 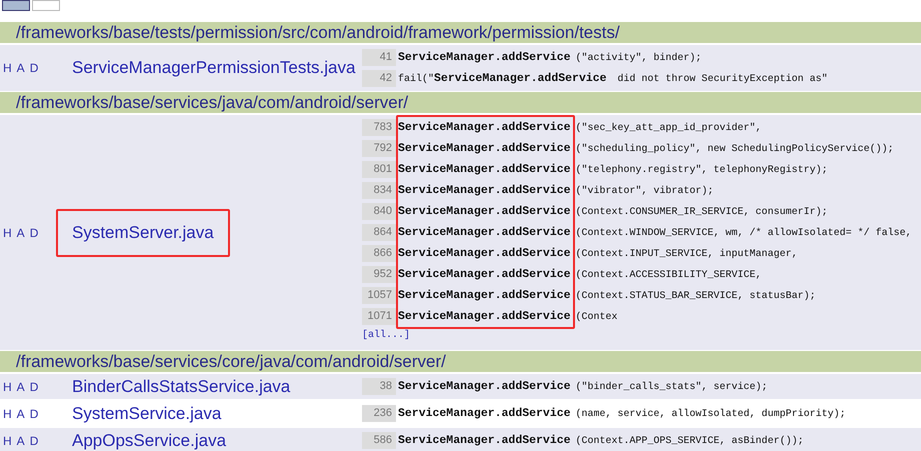 I want to click on code-line: ServiceManager.addService(Context.CONSUMER_IR_SERVICE, consumerIr);, so click(x=613, y=212).